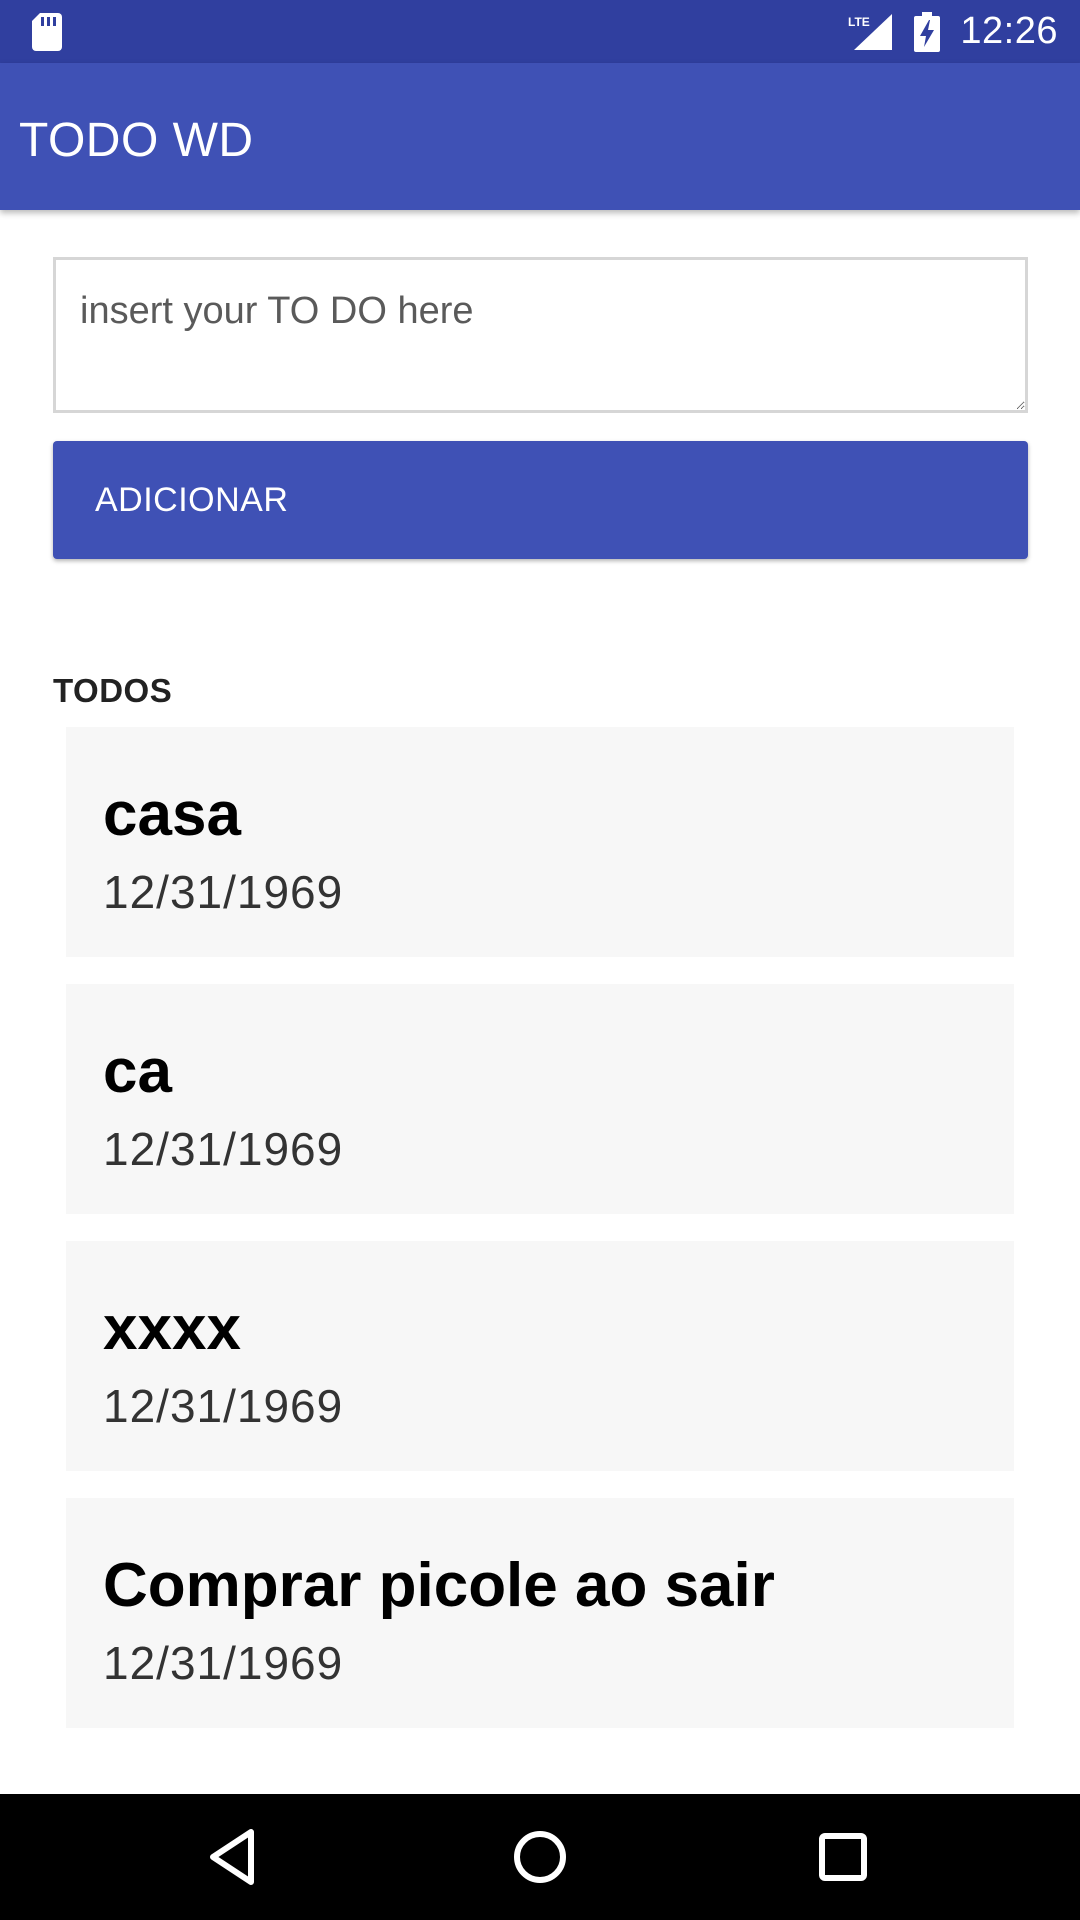 The height and width of the screenshot is (1920, 1080). I want to click on section-header: TODOS, so click(113, 690).